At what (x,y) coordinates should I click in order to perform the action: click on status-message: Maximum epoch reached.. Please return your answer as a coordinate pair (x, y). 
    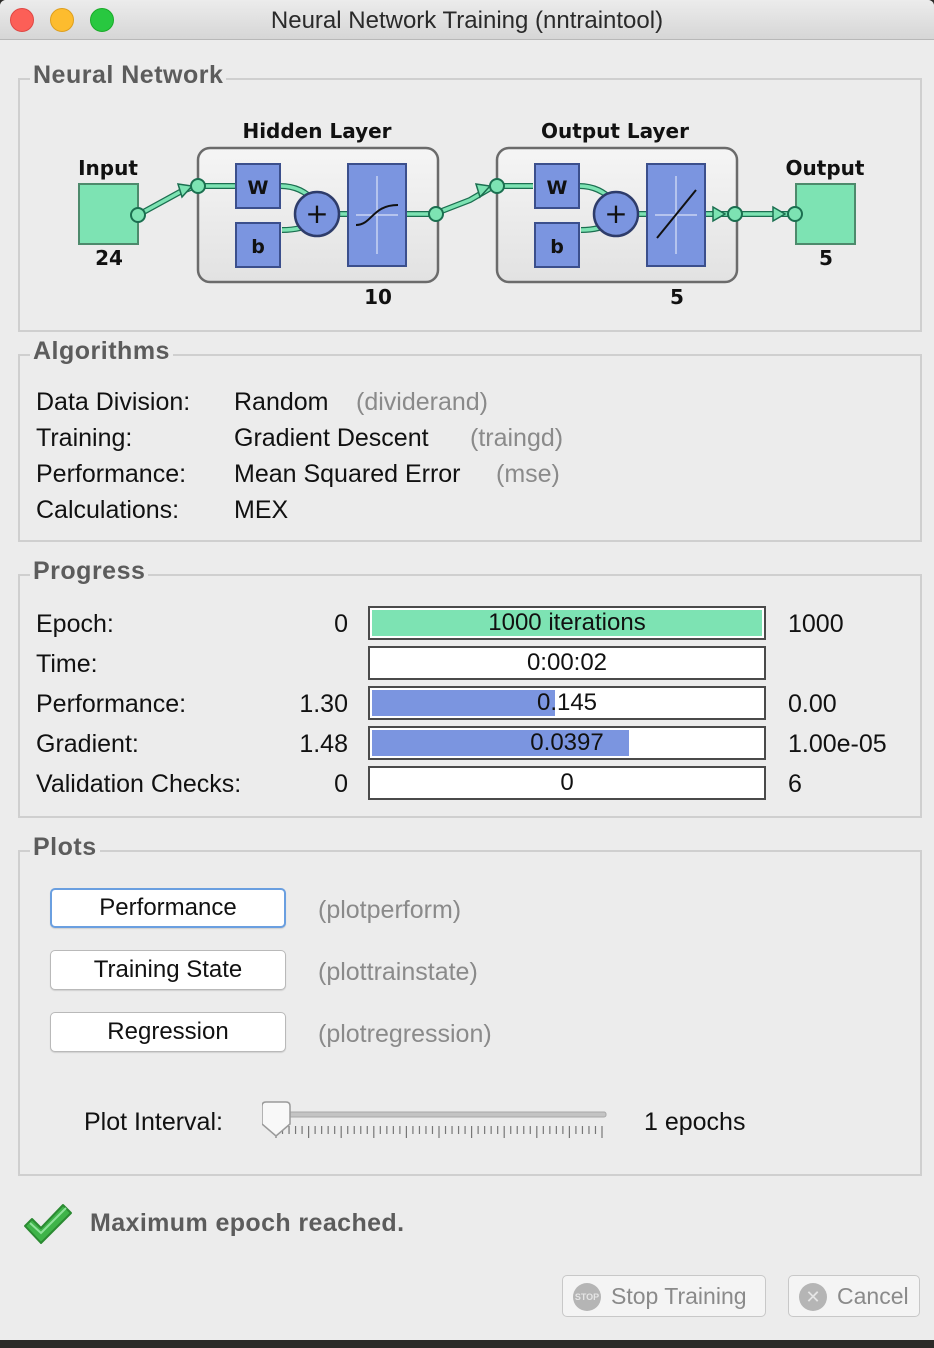
    Looking at the image, I should click on (247, 1223).